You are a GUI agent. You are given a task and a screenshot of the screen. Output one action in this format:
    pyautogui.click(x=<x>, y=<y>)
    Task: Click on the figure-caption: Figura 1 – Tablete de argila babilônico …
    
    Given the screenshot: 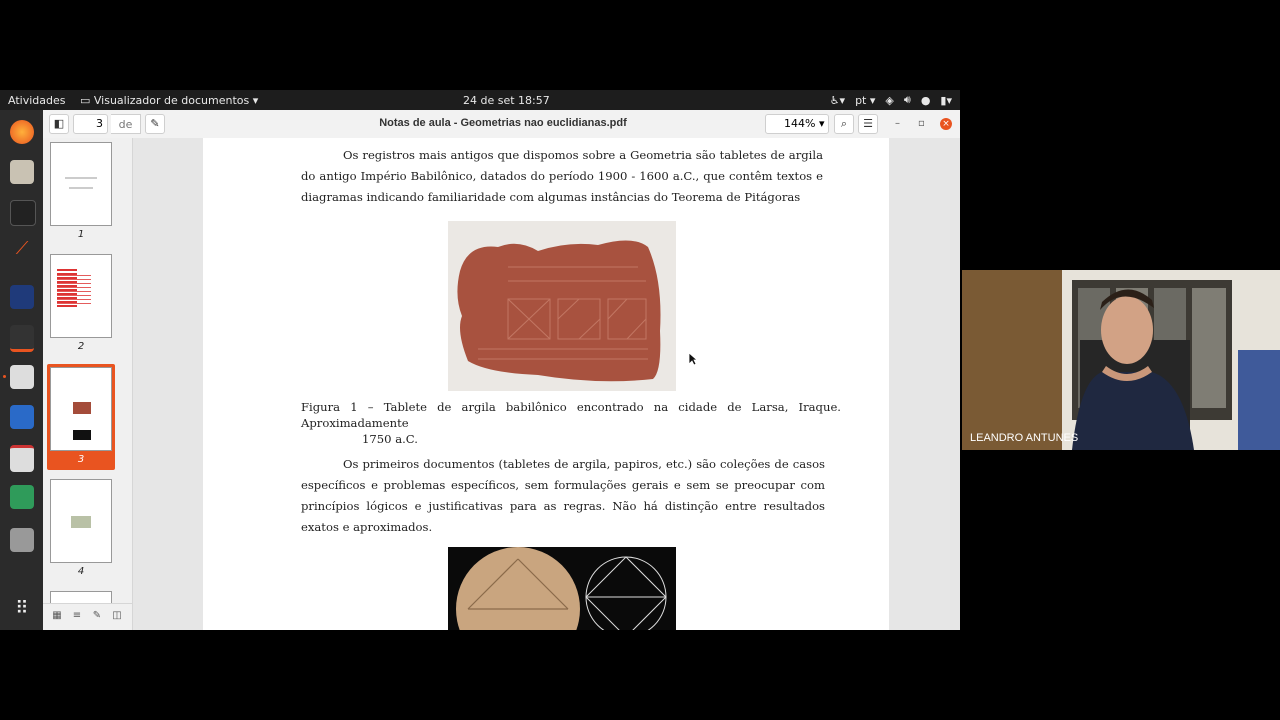 What is the action you would take?
    pyautogui.click(x=571, y=423)
    